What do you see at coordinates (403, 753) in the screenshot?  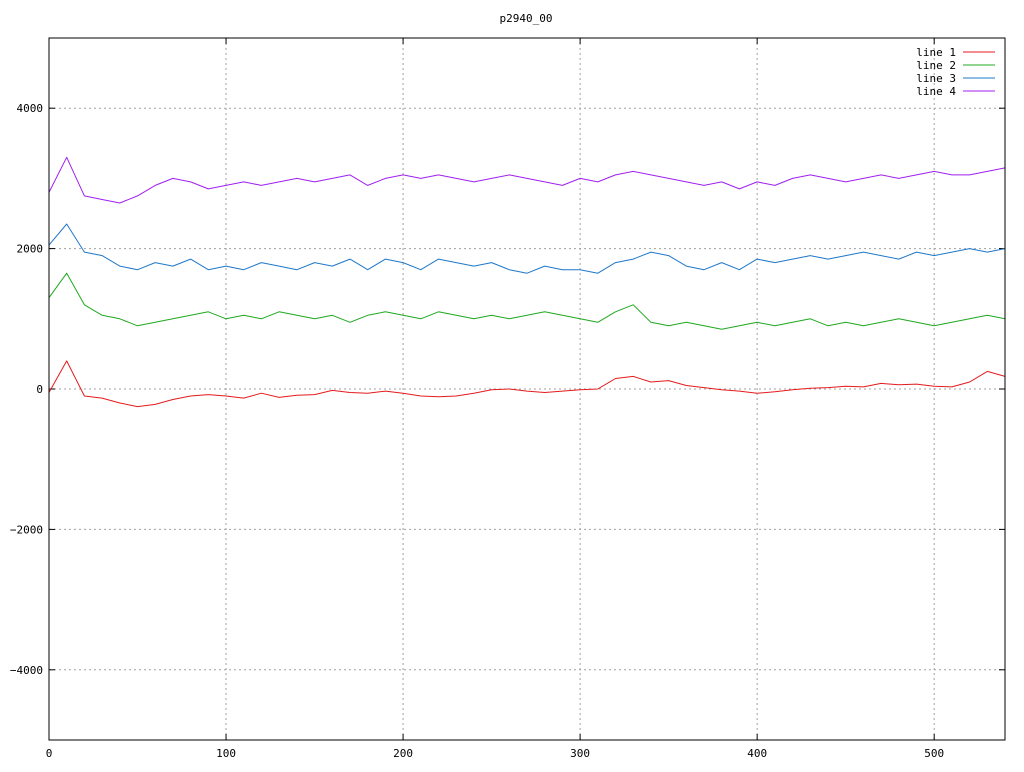 I see `x-tick-label: 200` at bounding box center [403, 753].